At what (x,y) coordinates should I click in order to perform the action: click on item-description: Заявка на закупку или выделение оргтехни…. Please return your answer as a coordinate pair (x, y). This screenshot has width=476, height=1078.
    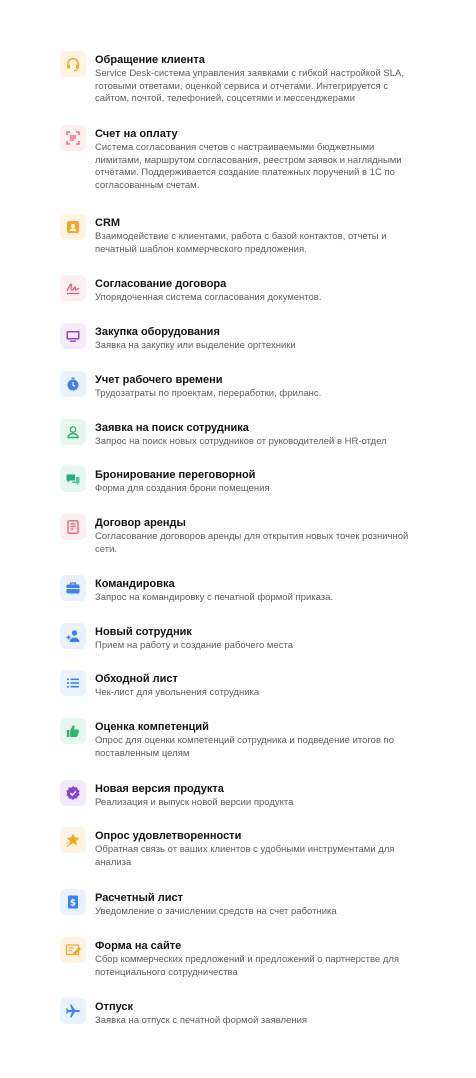
    Looking at the image, I should click on (195, 345).